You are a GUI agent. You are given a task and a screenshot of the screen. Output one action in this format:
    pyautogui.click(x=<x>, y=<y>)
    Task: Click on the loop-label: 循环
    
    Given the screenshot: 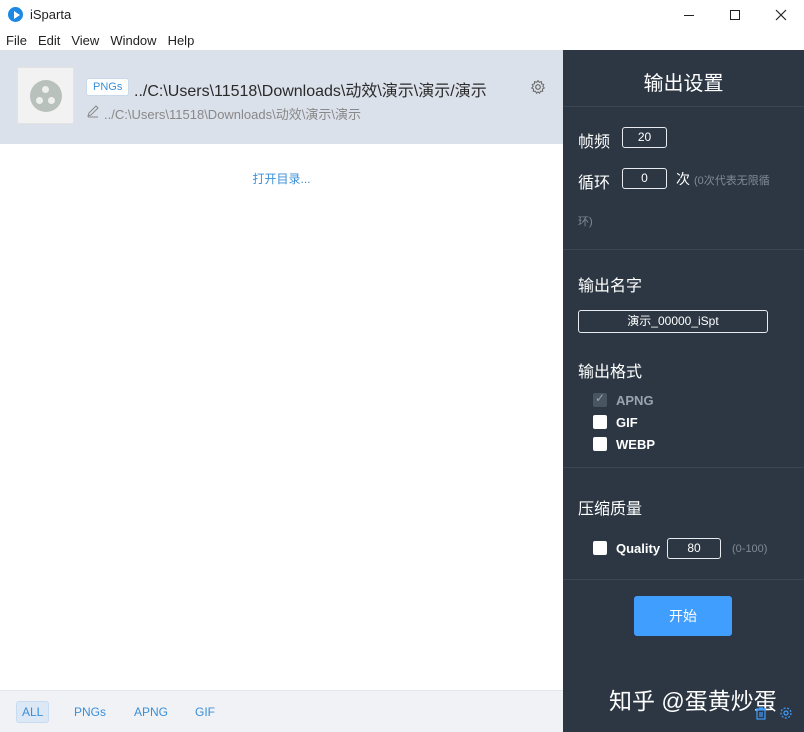 What is the action you would take?
    pyautogui.click(x=594, y=183)
    